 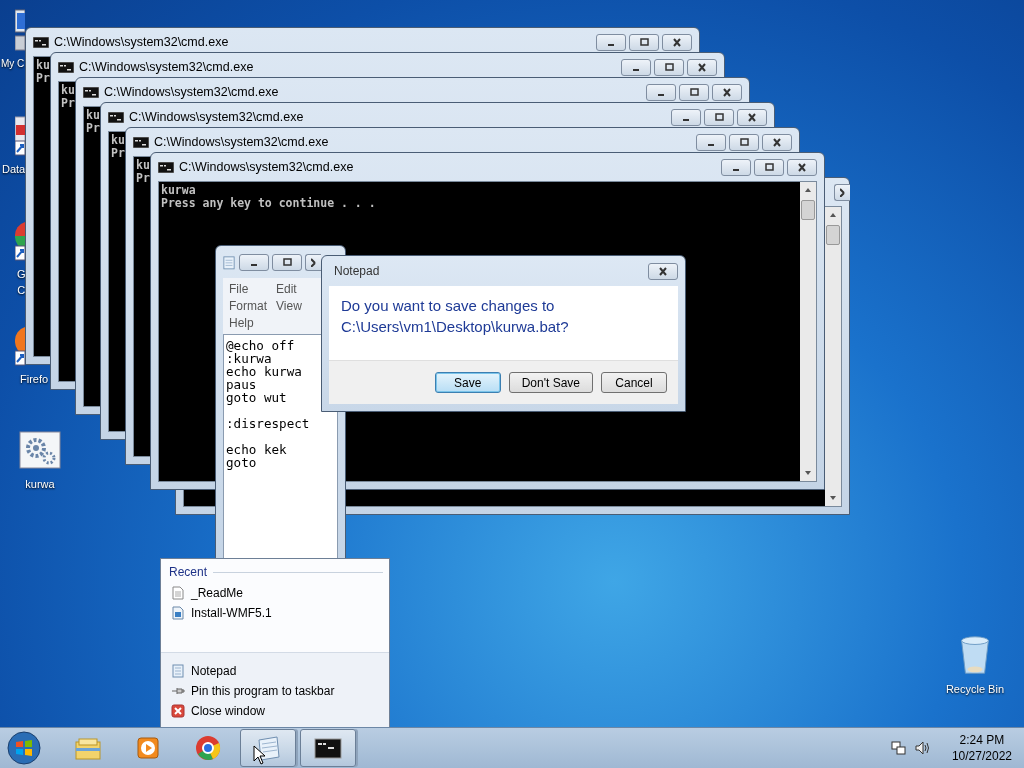 What do you see at coordinates (178, 613) in the screenshot?
I see `script-file-icon` at bounding box center [178, 613].